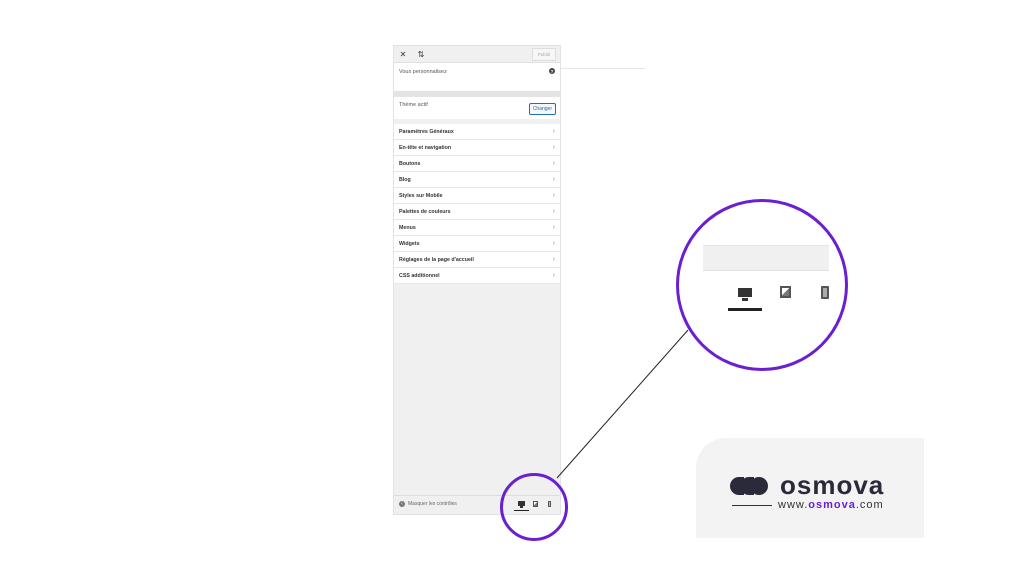 This screenshot has width=1024, height=576. I want to click on zoom-footer-band, so click(766, 258).